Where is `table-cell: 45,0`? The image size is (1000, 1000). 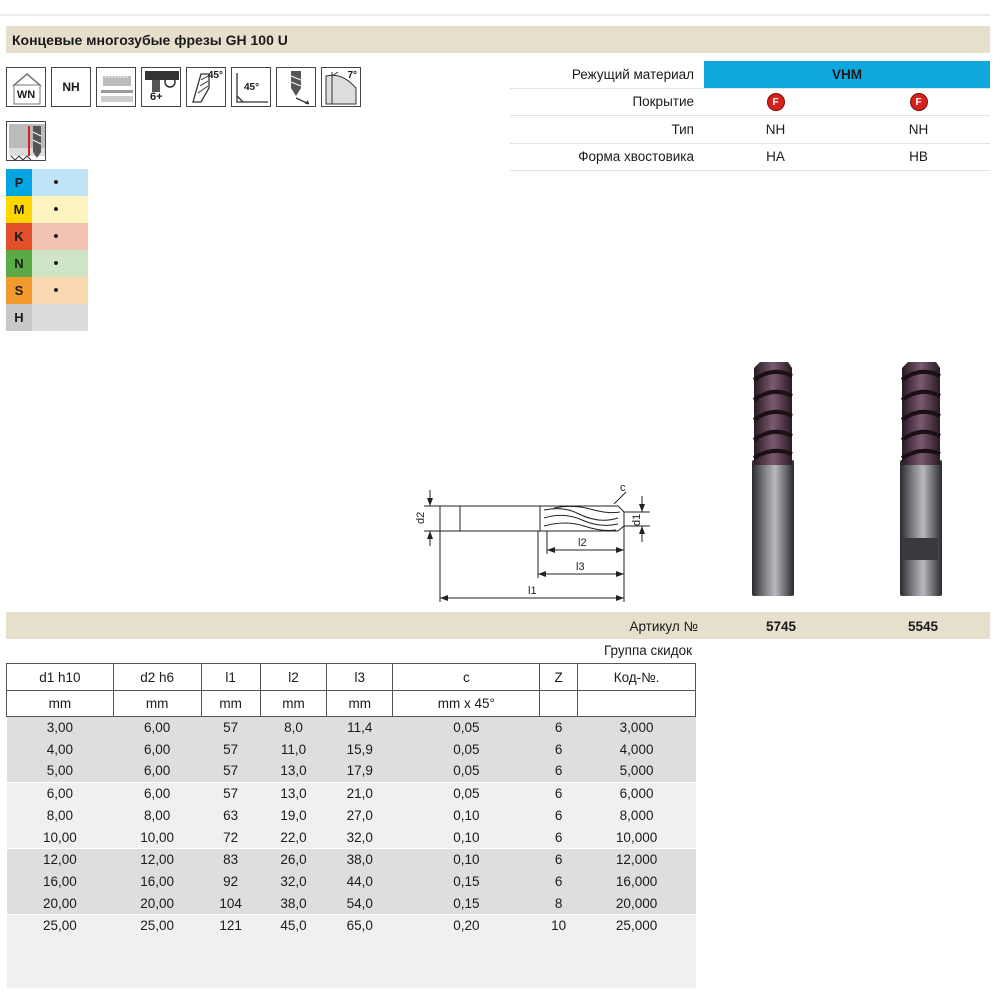
table-cell: 45,0 is located at coordinates (293, 926).